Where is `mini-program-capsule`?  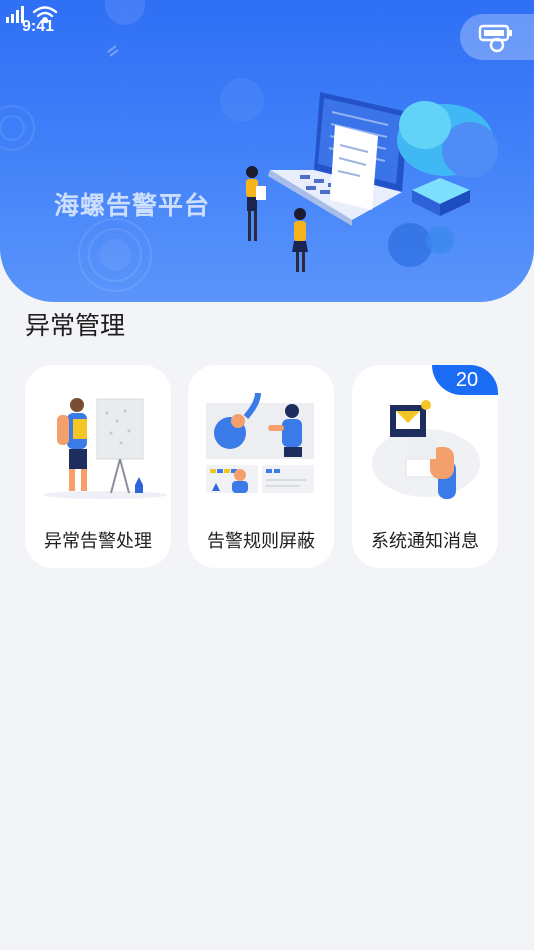 mini-program-capsule is located at coordinates (497, 37).